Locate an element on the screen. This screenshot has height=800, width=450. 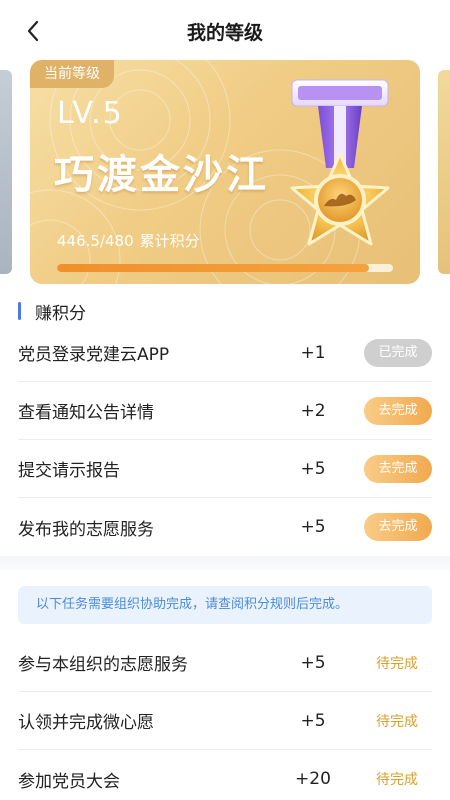
task-name: 参与本组织的志愿服务 is located at coordinates (103, 665).